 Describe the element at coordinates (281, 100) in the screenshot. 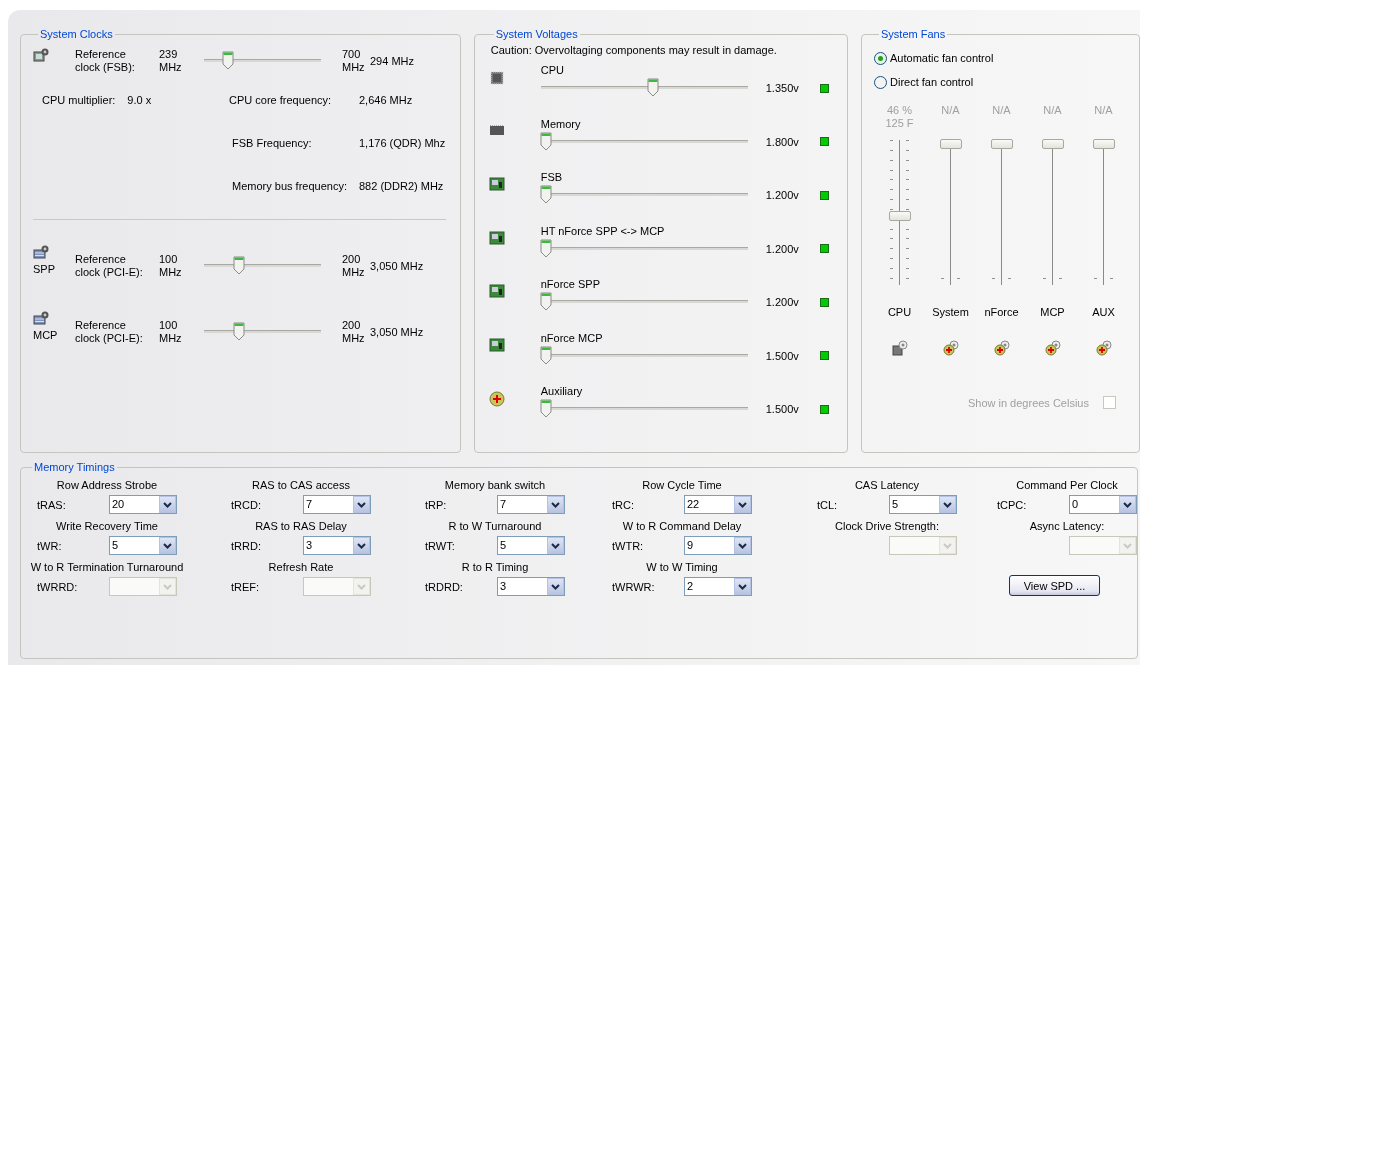

I see `info-label: CPU core frequency:` at that location.